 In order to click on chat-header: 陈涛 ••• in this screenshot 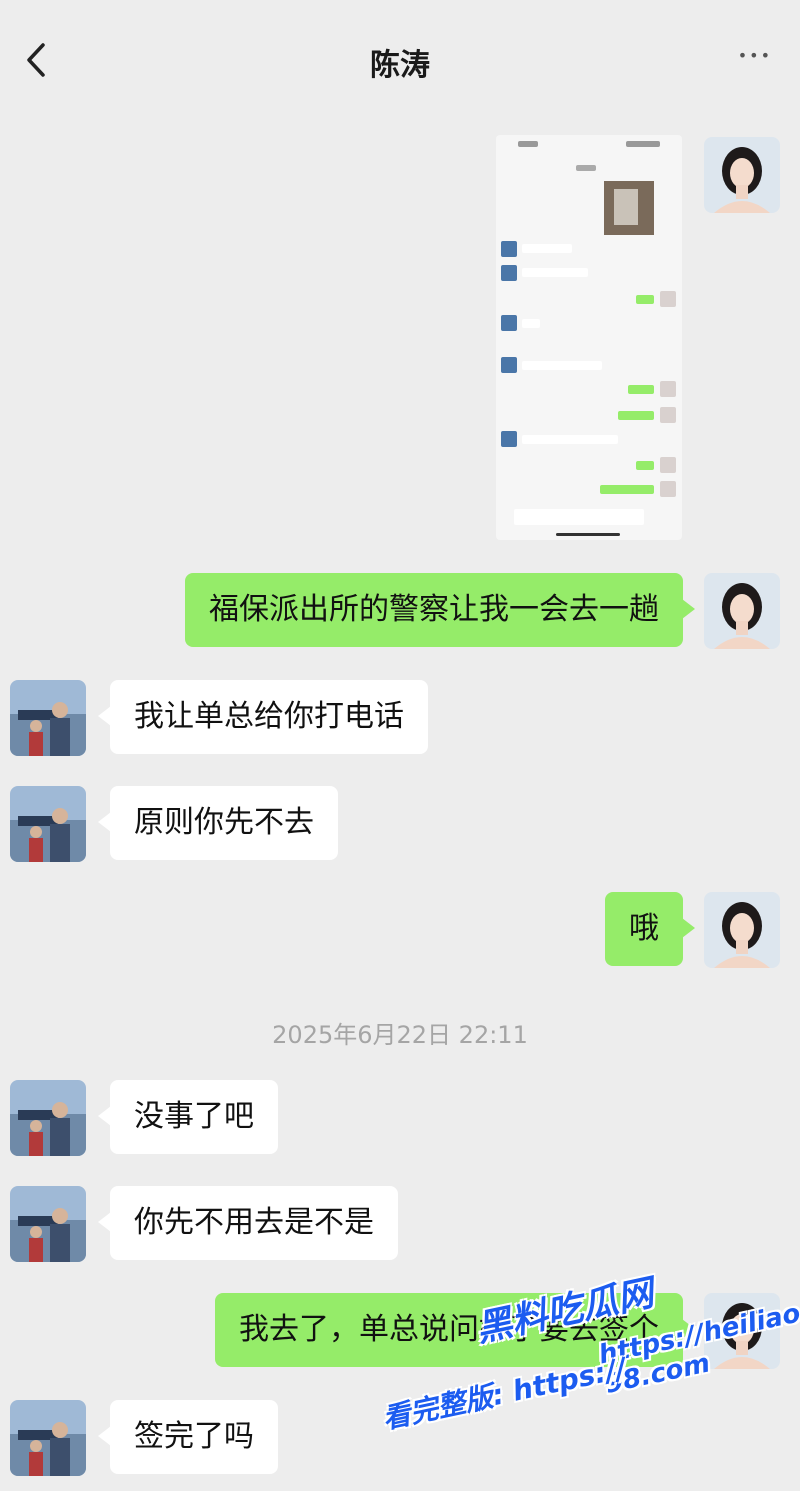, I will do `click(400, 60)`.